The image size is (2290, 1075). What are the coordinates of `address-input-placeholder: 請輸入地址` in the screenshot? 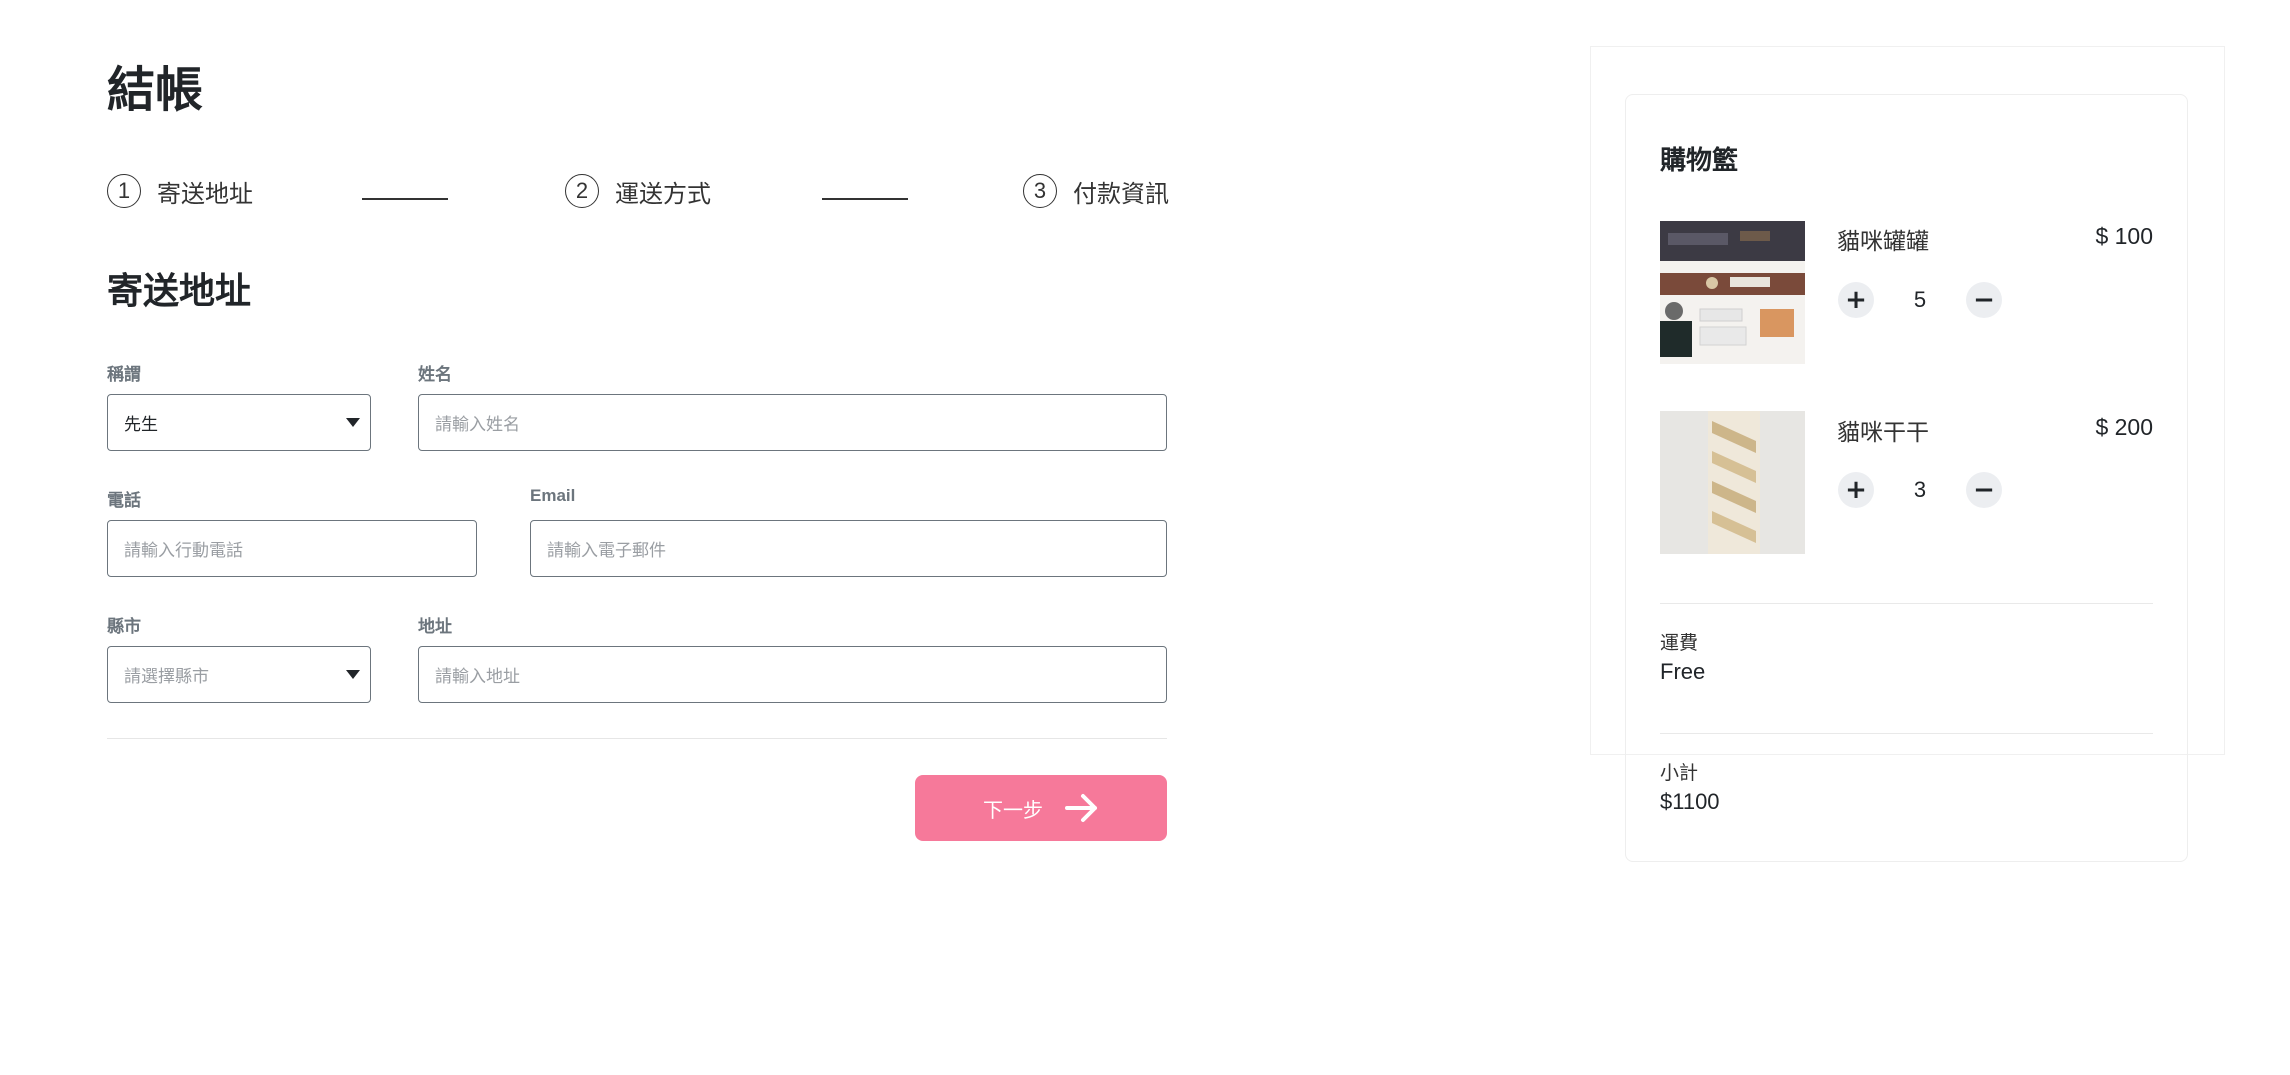 It's located at (477, 677).